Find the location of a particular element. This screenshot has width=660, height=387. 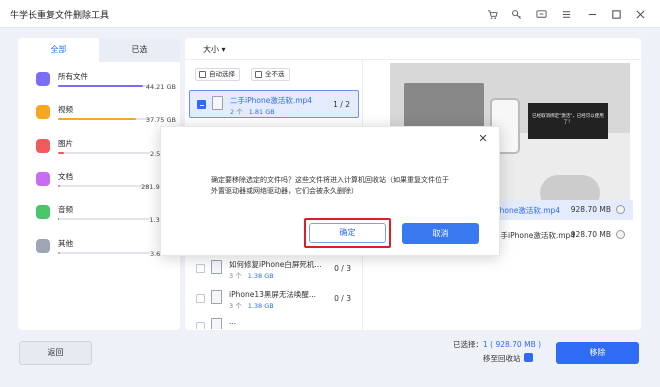

cancel-button: 取消 is located at coordinates (440, 233).